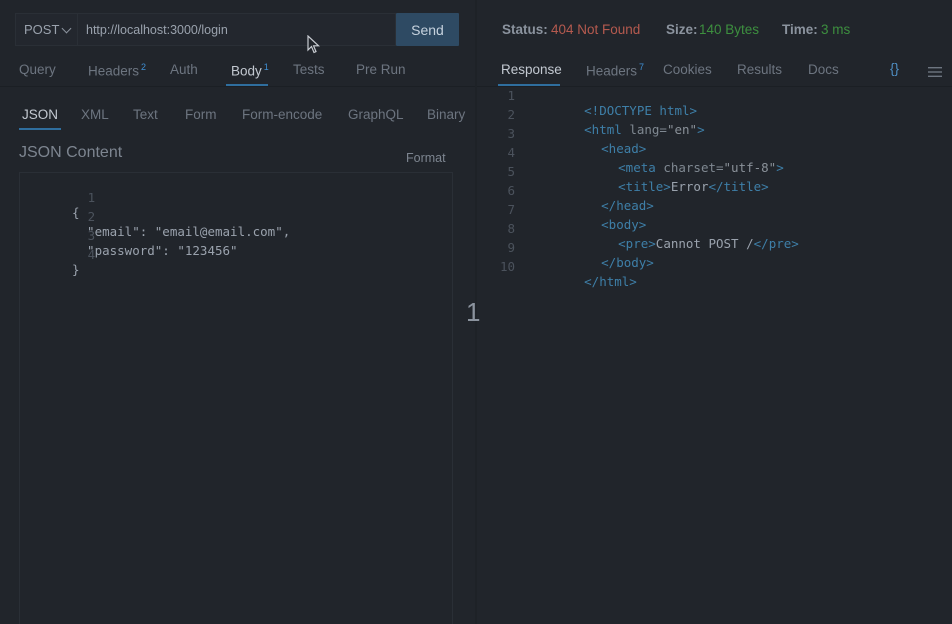 The width and height of the screenshot is (952, 624). Describe the element at coordinates (40, 114) in the screenshot. I see `body-tab-json: JSON` at that location.